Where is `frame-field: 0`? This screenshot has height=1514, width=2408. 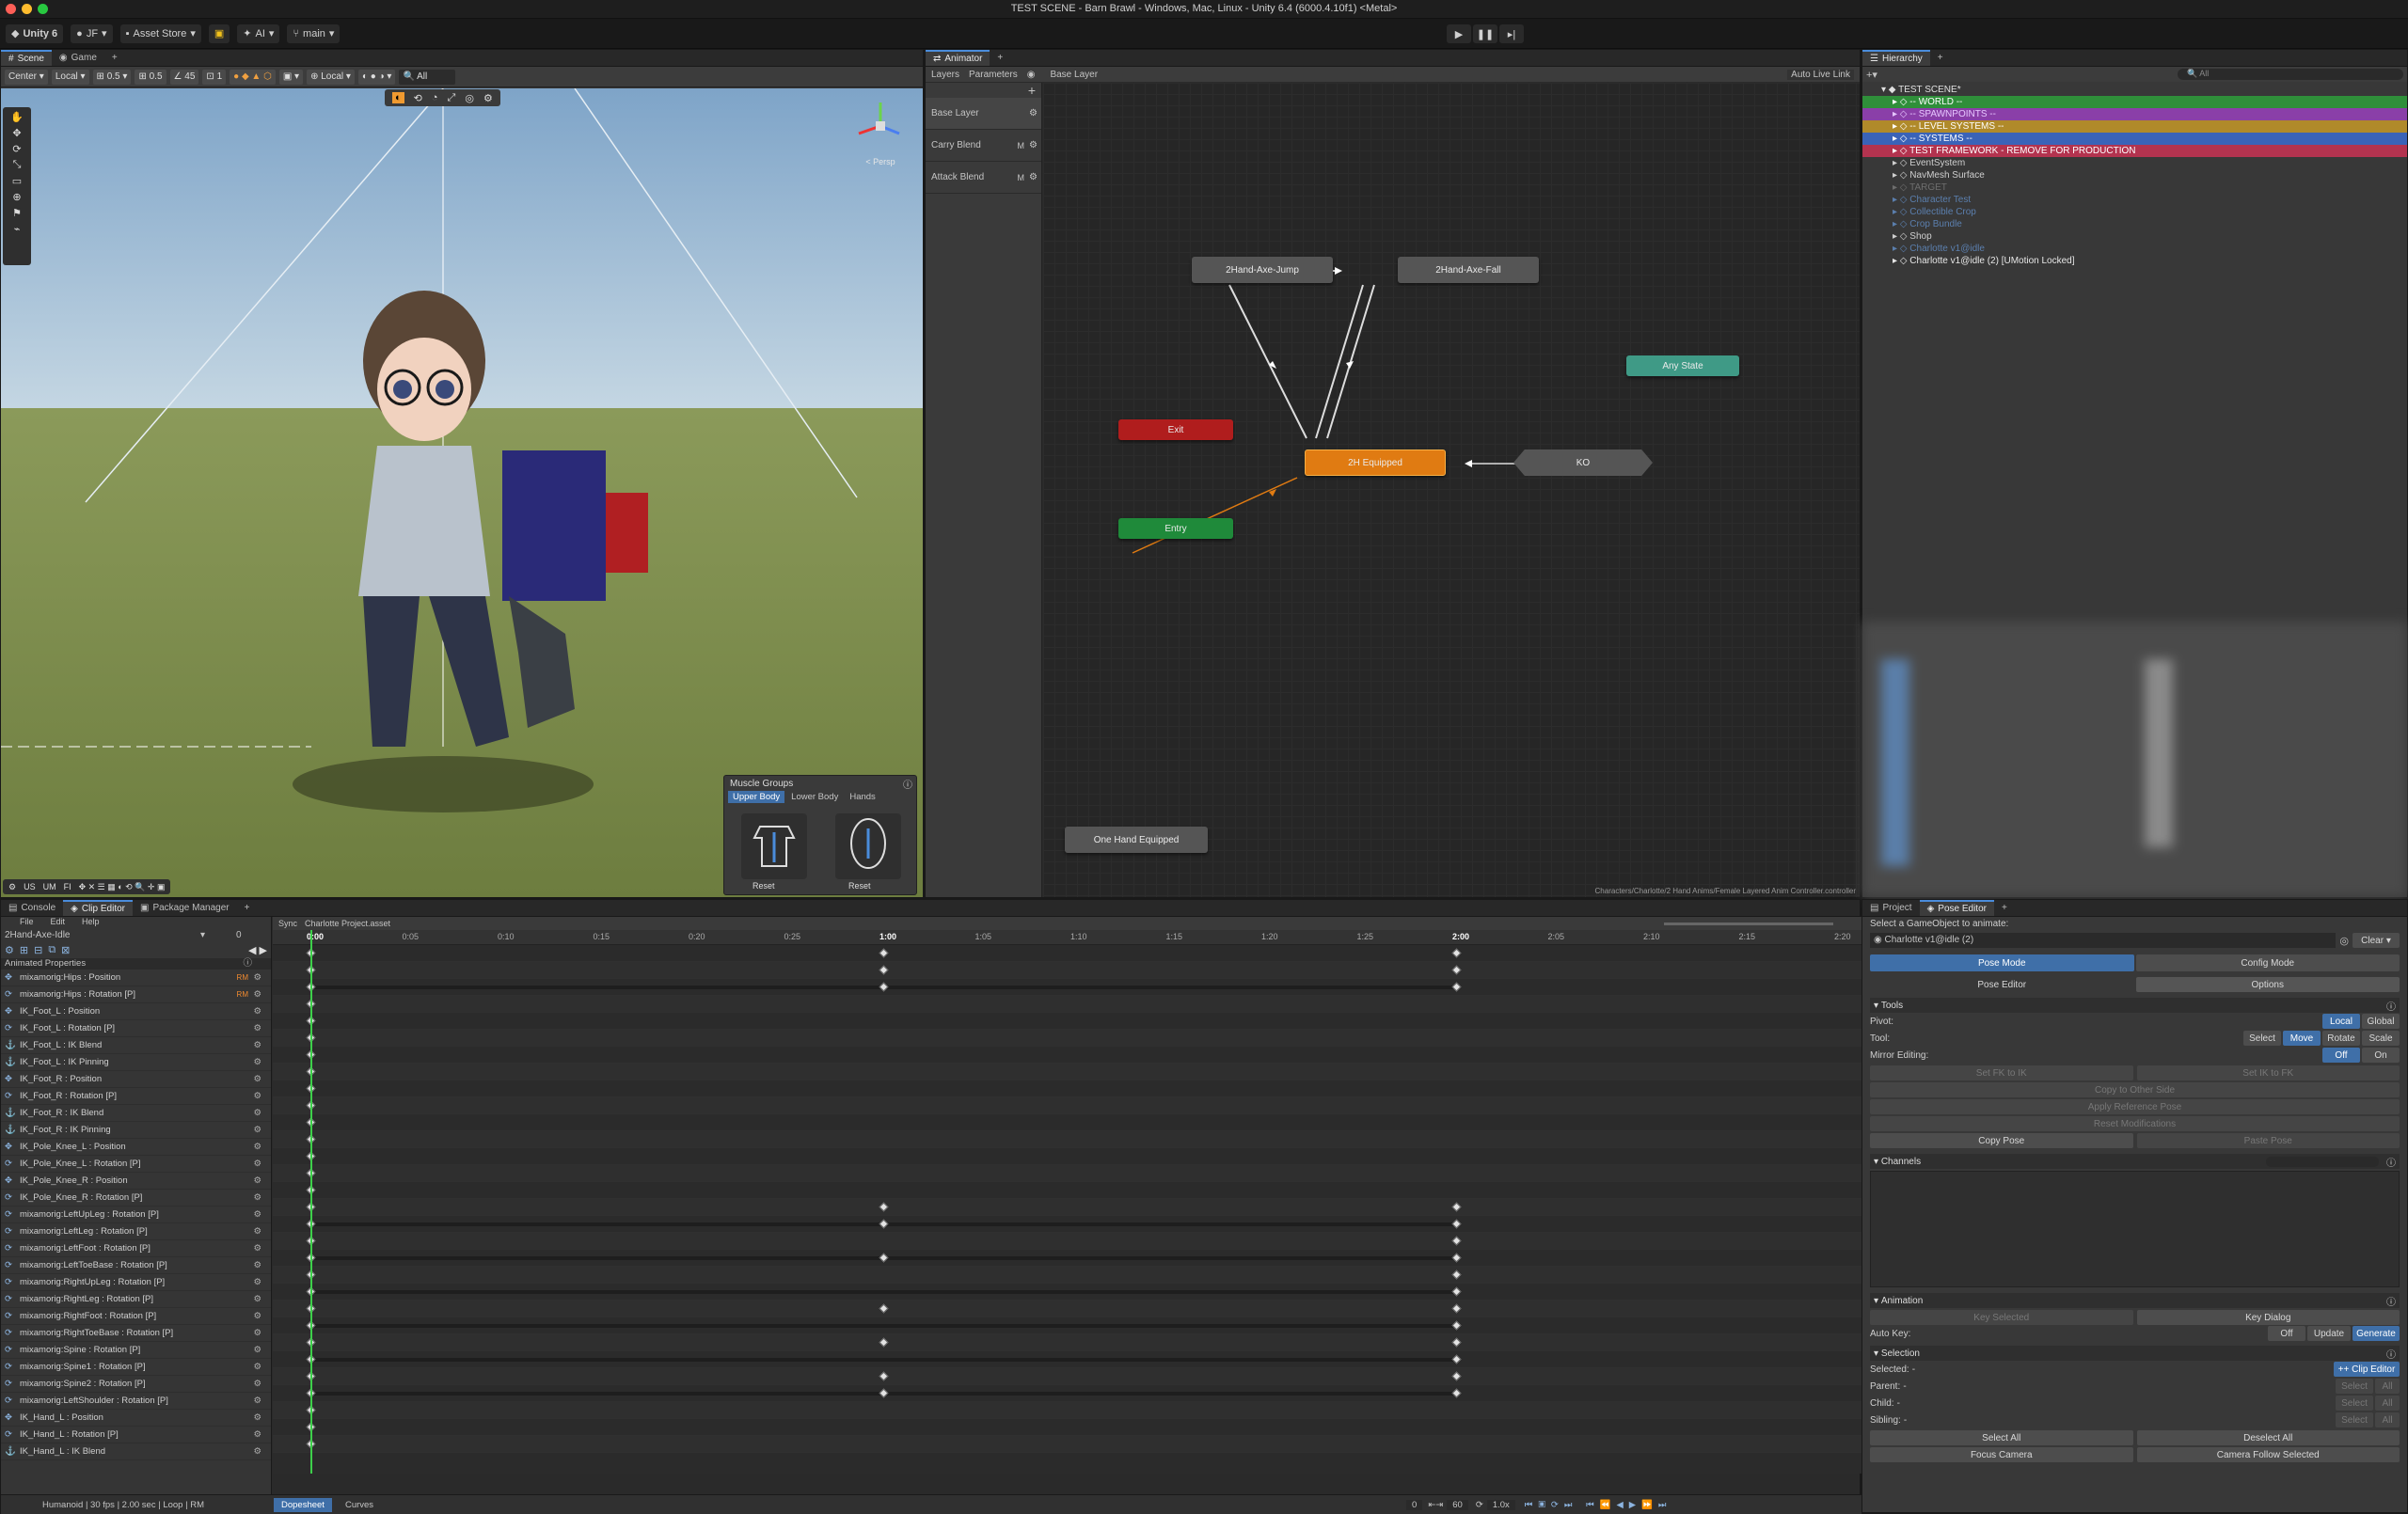
frame-field: 0 is located at coordinates (239, 935).